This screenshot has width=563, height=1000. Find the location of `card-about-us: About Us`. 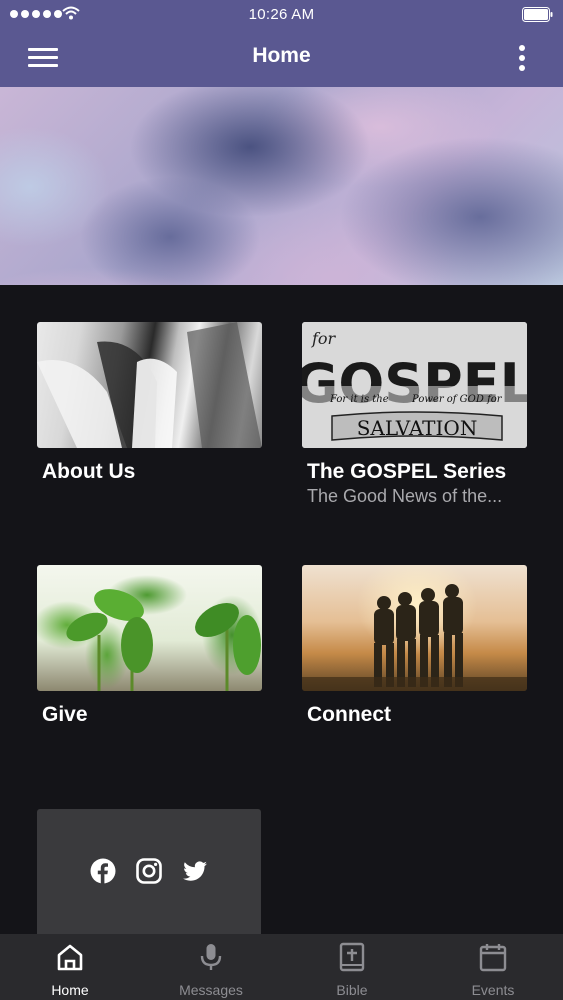

card-about-us: About Us is located at coordinates (149, 417).